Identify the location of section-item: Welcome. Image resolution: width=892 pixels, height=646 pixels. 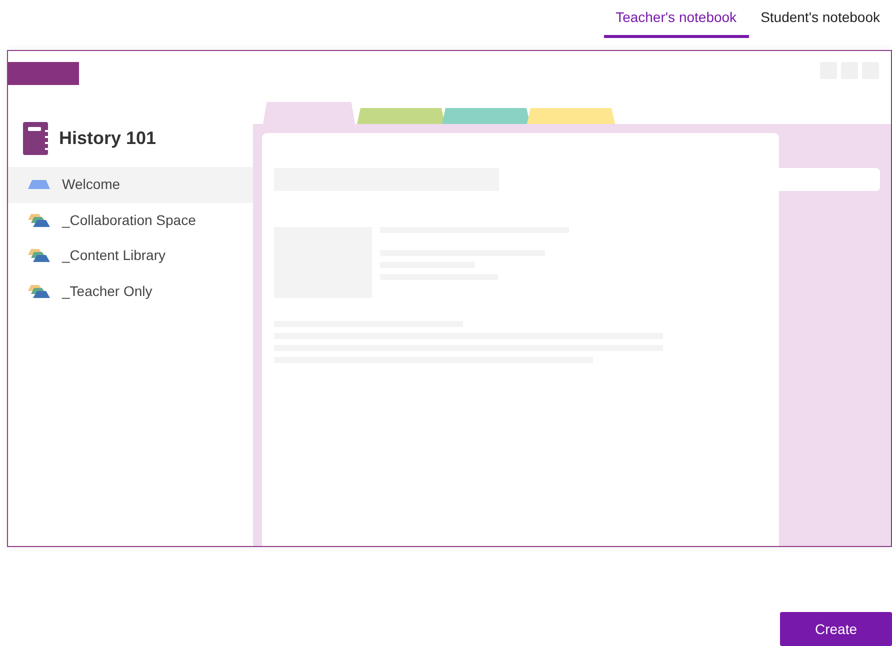
(130, 184).